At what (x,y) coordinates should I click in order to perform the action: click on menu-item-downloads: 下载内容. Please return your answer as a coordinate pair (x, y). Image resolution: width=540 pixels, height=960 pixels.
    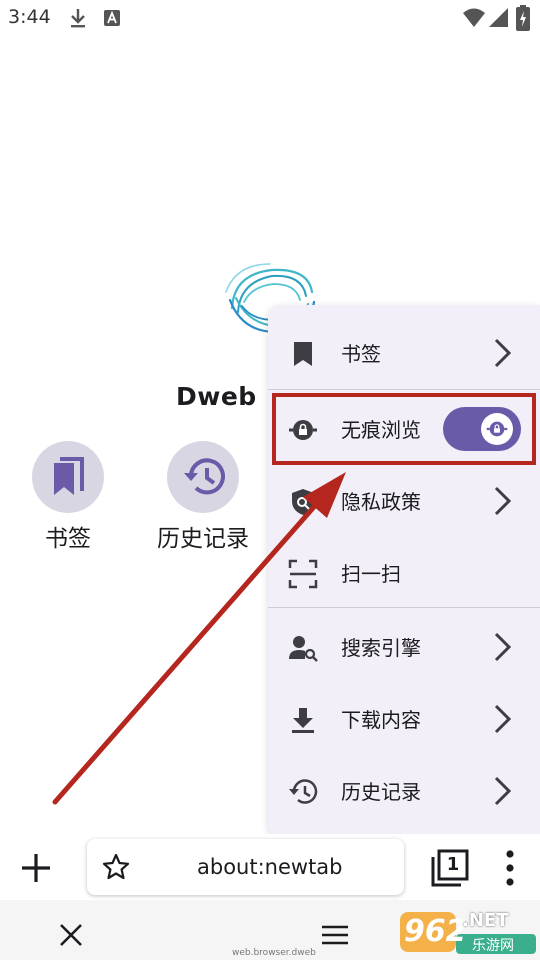
    Looking at the image, I should click on (404, 719).